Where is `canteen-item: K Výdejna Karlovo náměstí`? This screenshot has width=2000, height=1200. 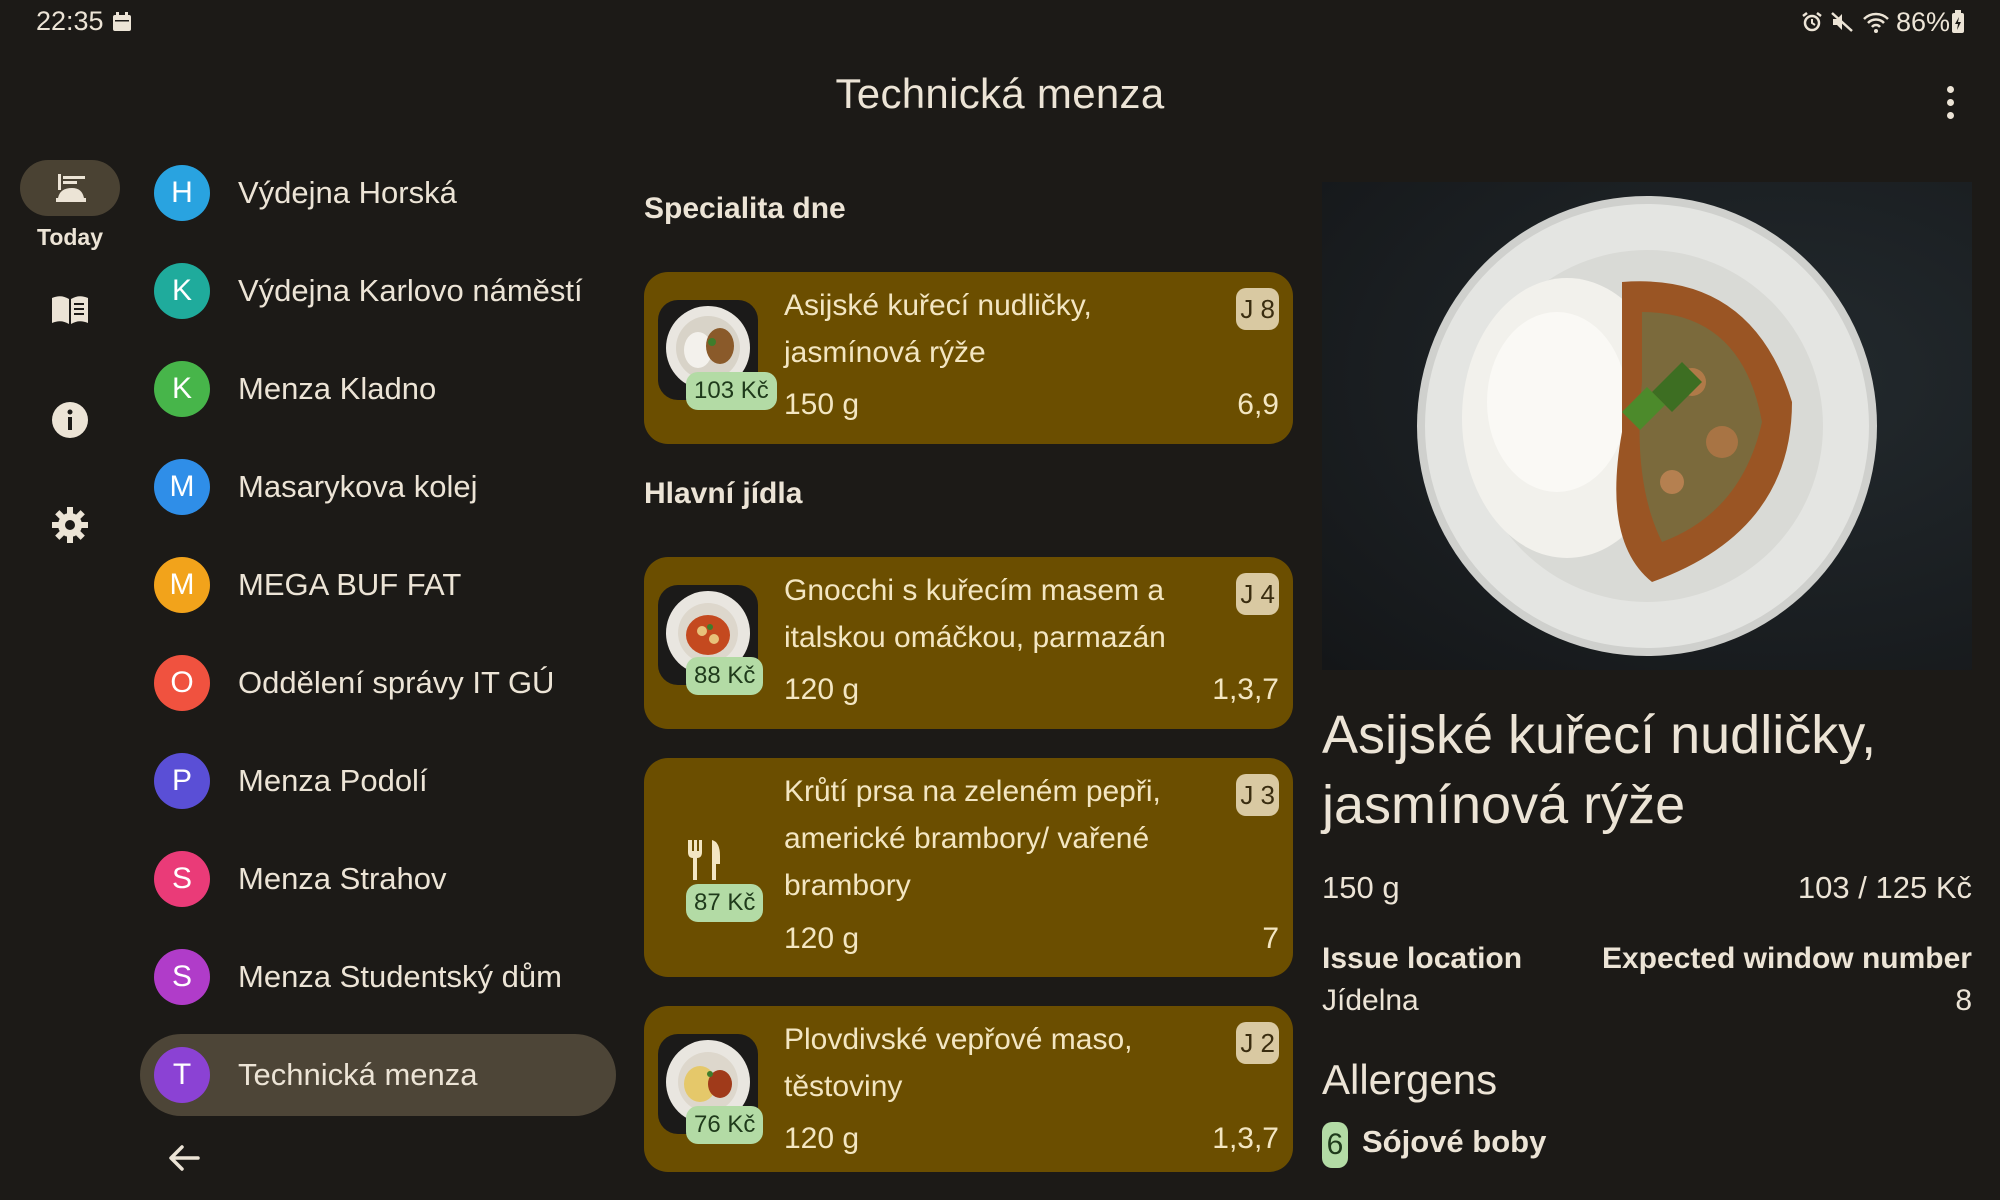
canteen-item: K Výdejna Karlovo náměstí is located at coordinates (378, 291).